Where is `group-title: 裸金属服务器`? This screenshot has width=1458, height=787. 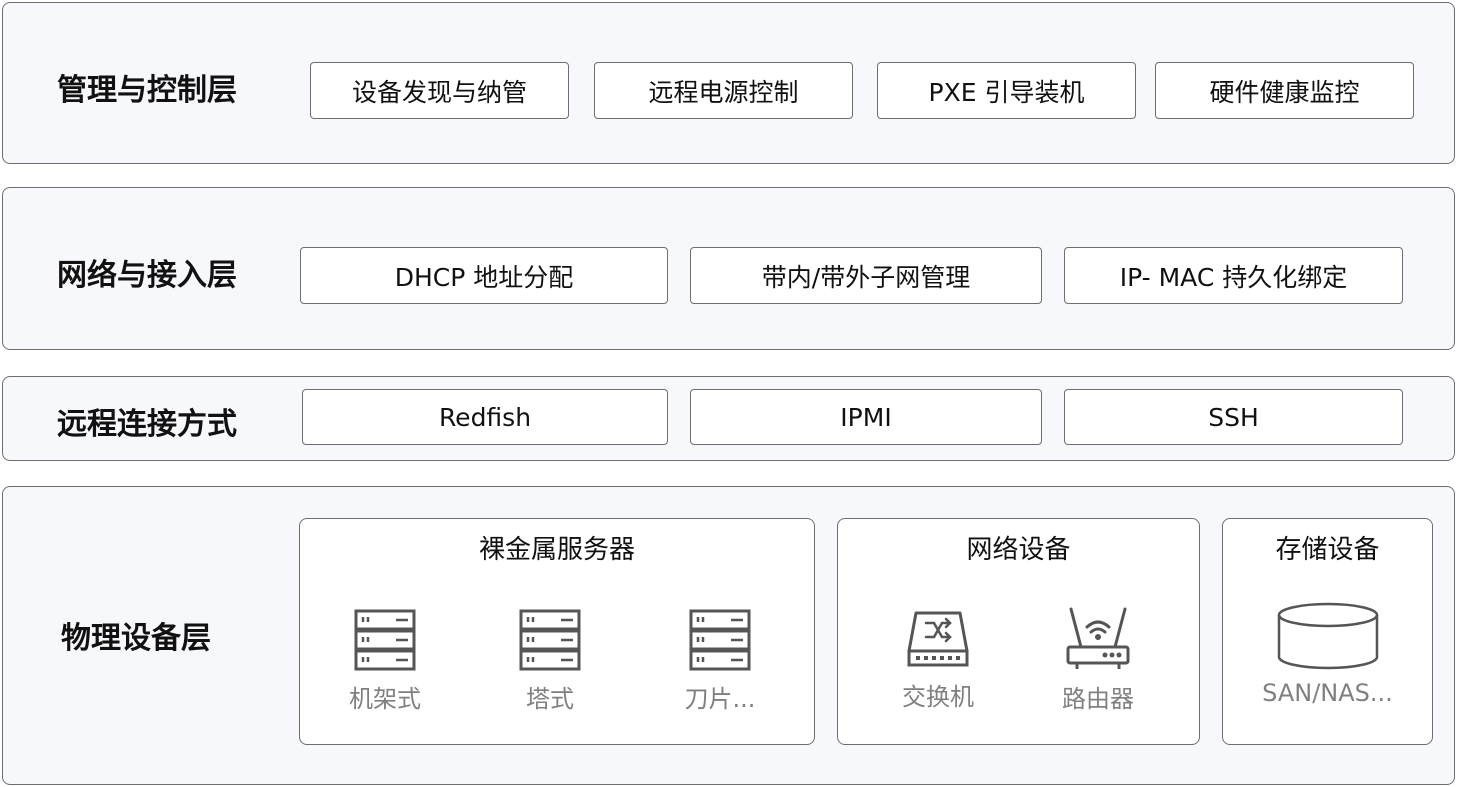
group-title: 裸金属服务器 is located at coordinates (556, 550).